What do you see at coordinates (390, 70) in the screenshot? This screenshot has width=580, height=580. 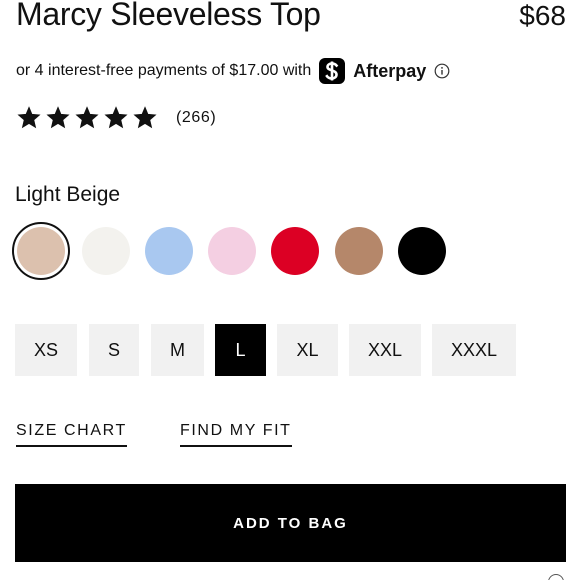 I see `afterpay-brand: Afterpay` at bounding box center [390, 70].